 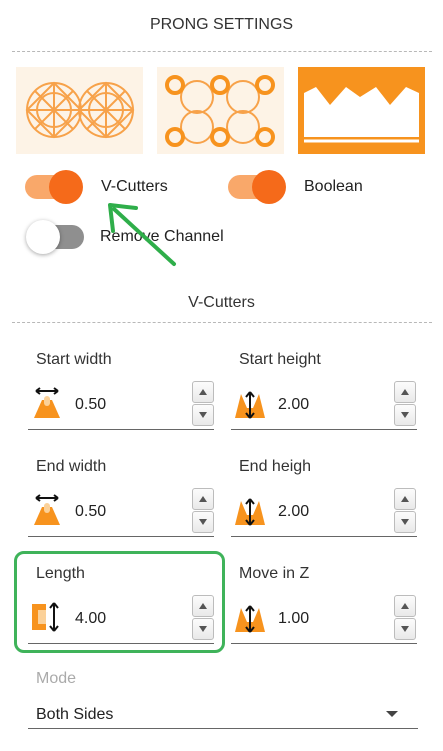 I want to click on start-width-spinner, so click(x=203, y=404).